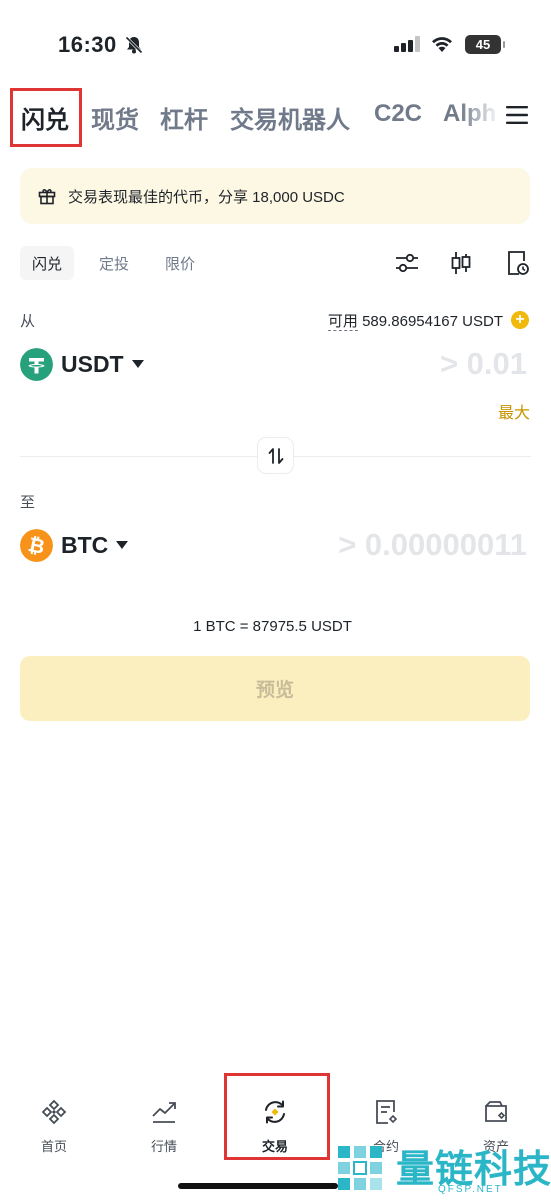  Describe the element at coordinates (342, 322) in the screenshot. I see `available-label: 可用` at that location.